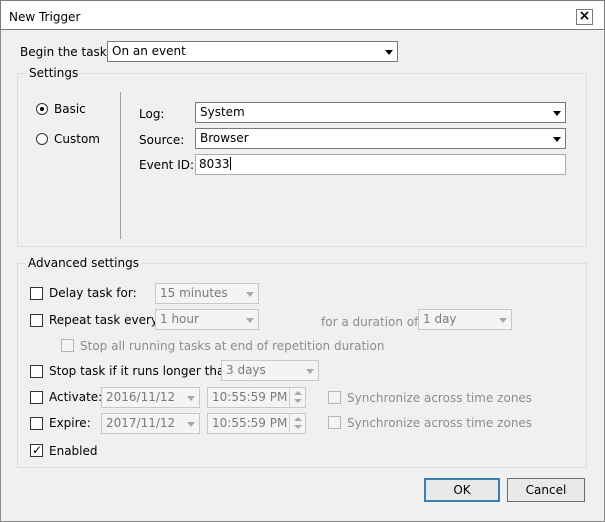 The image size is (605, 522). Describe the element at coordinates (546, 490) in the screenshot. I see `cancel-button: Cancel` at that location.